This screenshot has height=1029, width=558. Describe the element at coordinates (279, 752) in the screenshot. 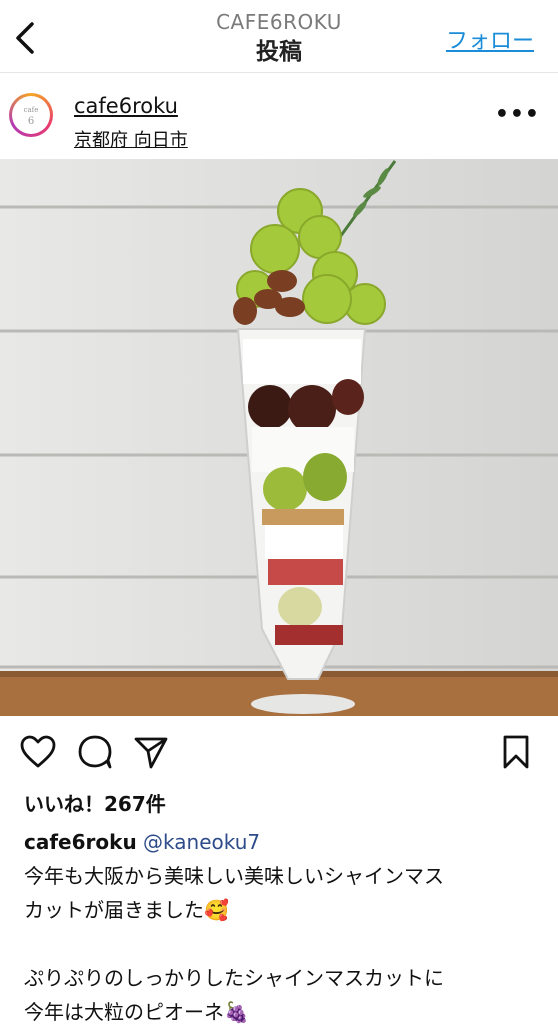

I see `action-bar` at that location.